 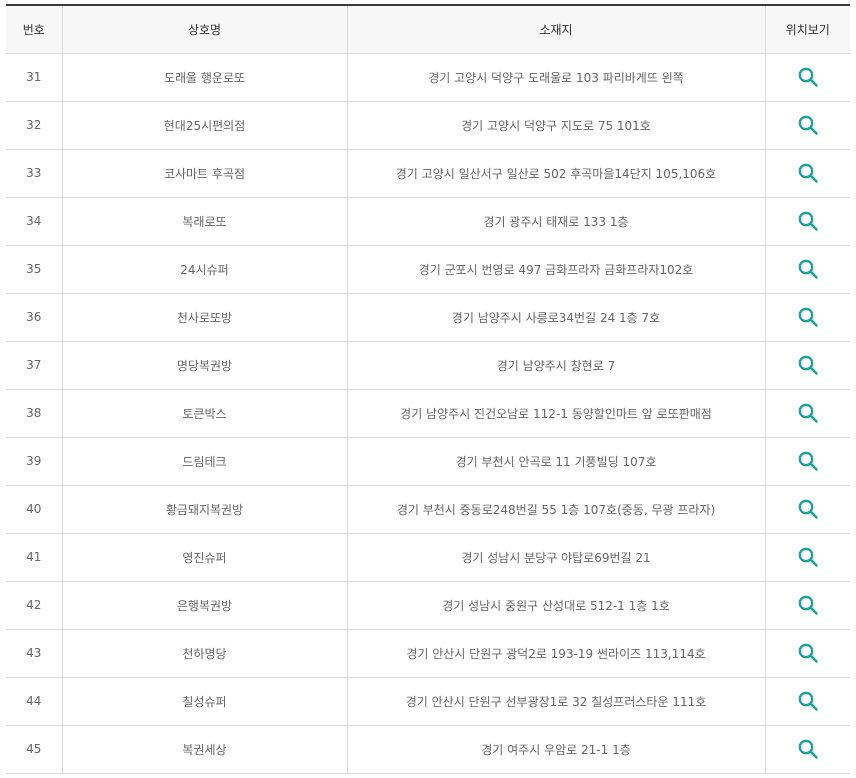 I want to click on row-number: 34, so click(x=34, y=221).